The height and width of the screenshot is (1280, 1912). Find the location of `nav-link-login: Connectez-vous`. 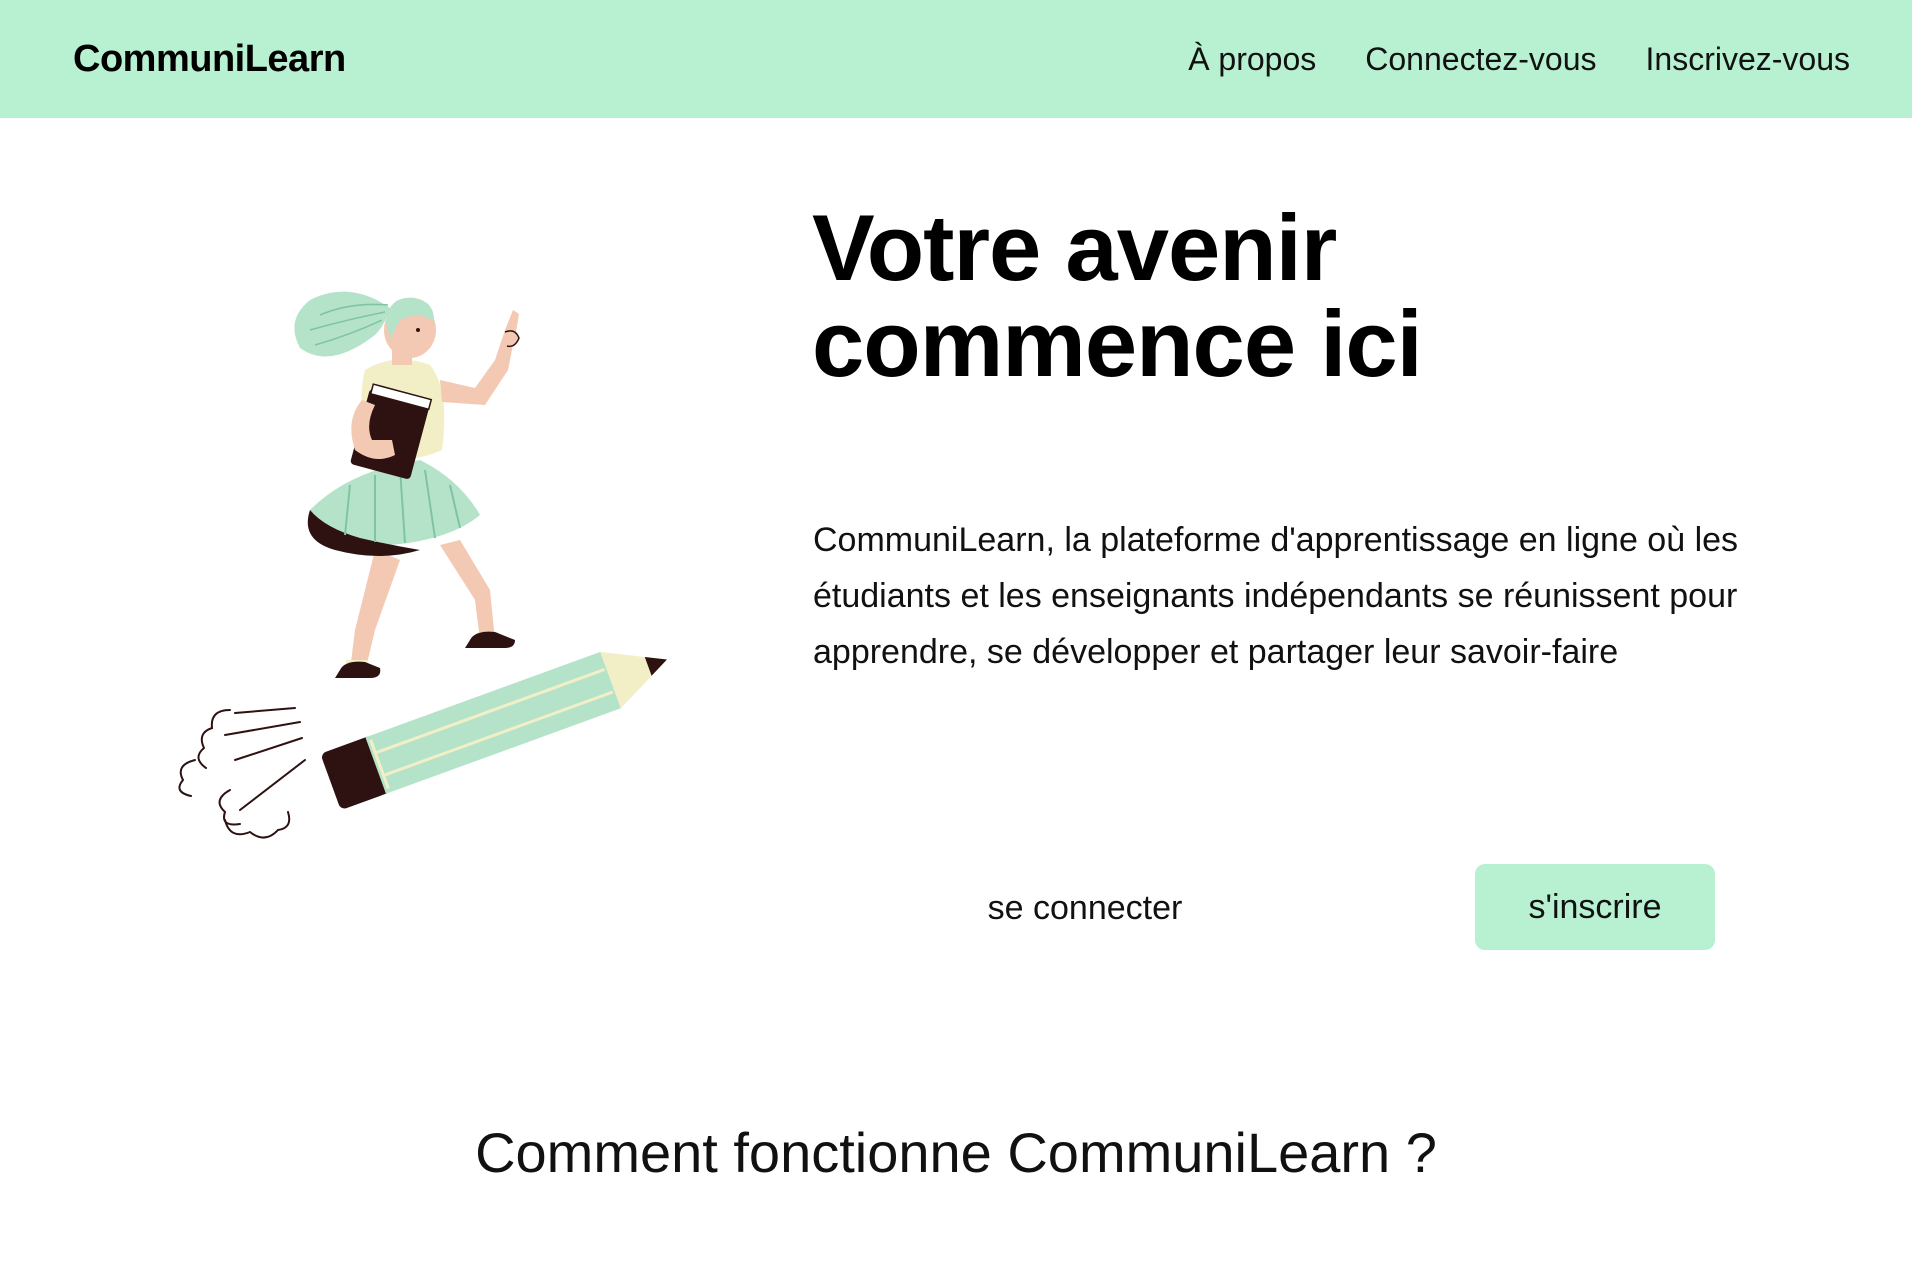

nav-link-login: Connectez-vous is located at coordinates (1480, 59).